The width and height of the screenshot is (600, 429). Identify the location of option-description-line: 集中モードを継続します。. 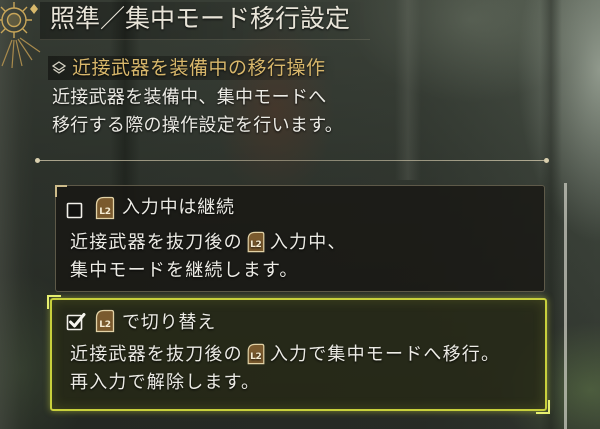
(184, 270).